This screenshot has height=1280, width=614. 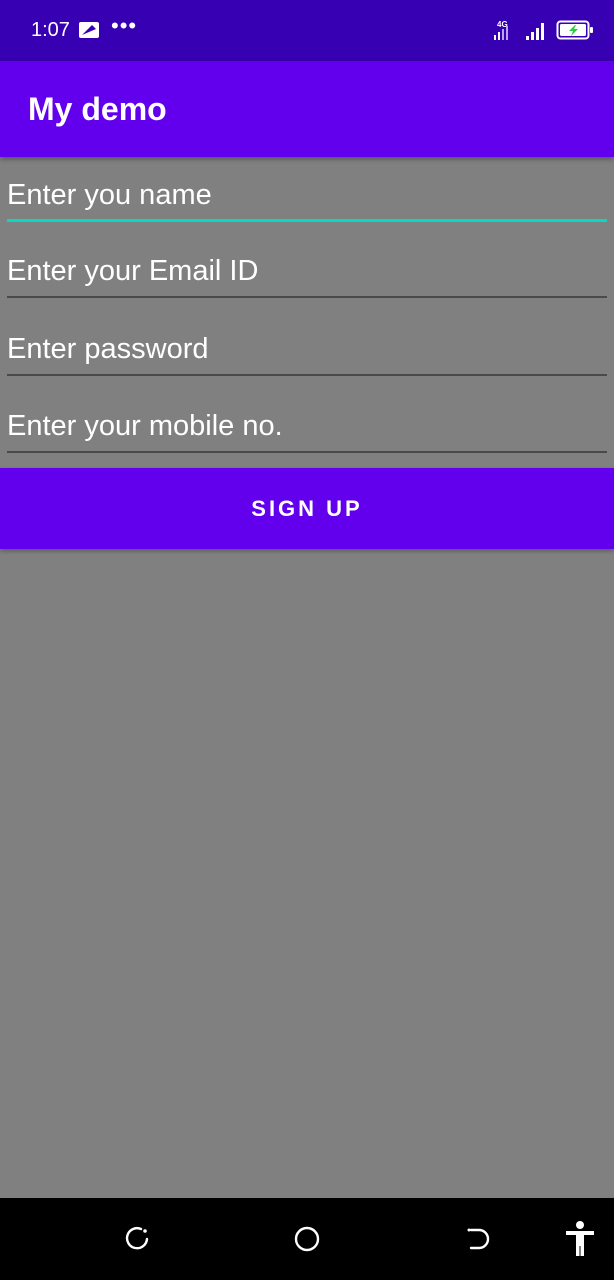 I want to click on accessibility-icon, so click(x=580, y=1238).